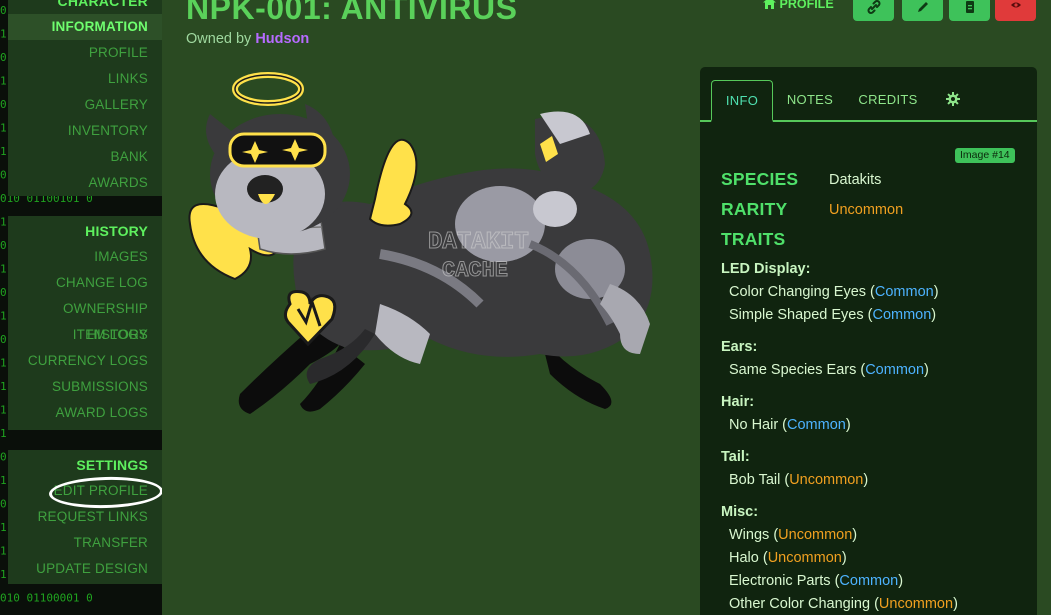 This screenshot has height=615, width=1051. What do you see at coordinates (739, 347) in the screenshot?
I see `trait-category-ears: Ears:` at bounding box center [739, 347].